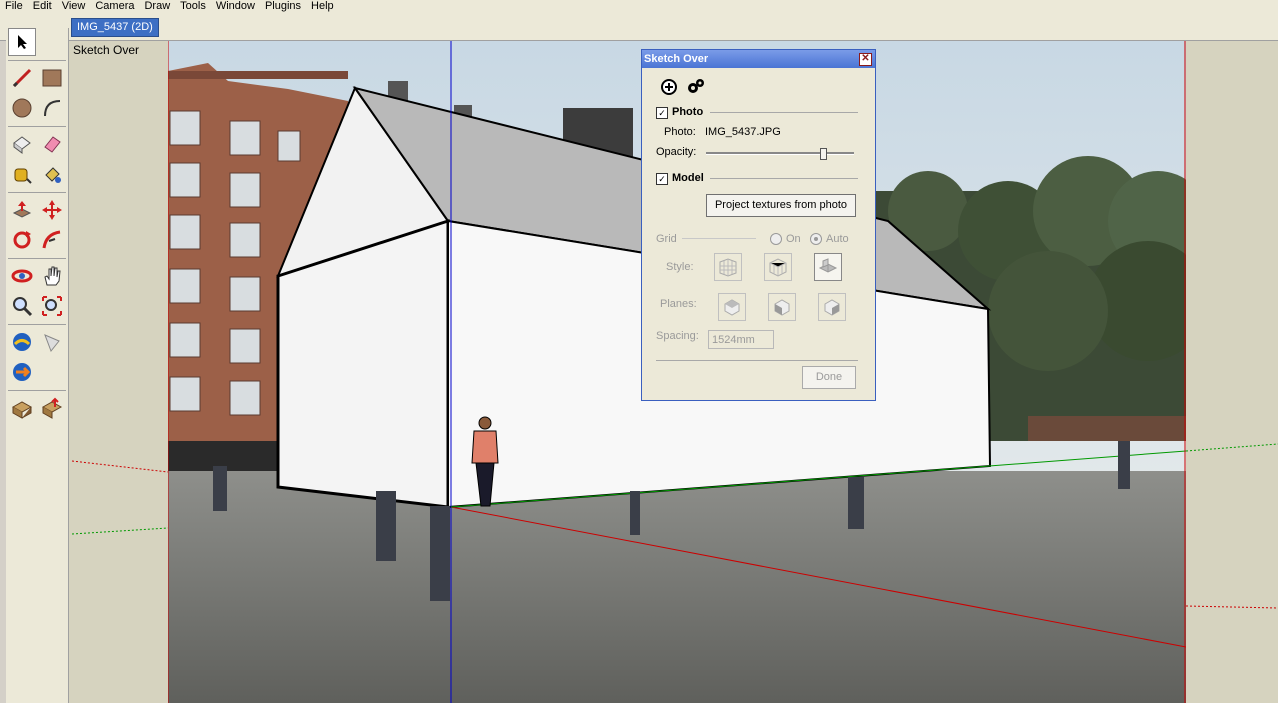 The image size is (1278, 703). I want to click on push-pull-icon, so click(22, 210).